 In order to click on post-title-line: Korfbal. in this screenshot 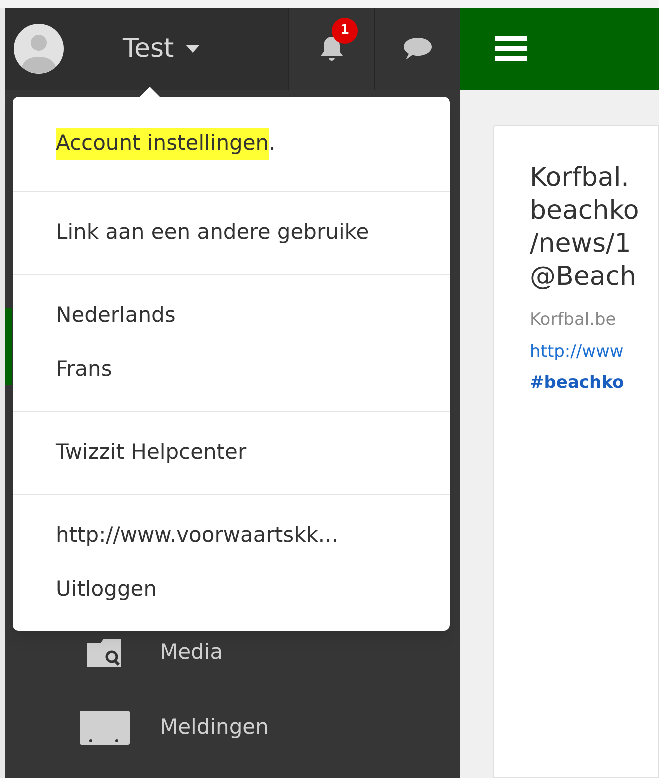, I will do `click(580, 178)`.